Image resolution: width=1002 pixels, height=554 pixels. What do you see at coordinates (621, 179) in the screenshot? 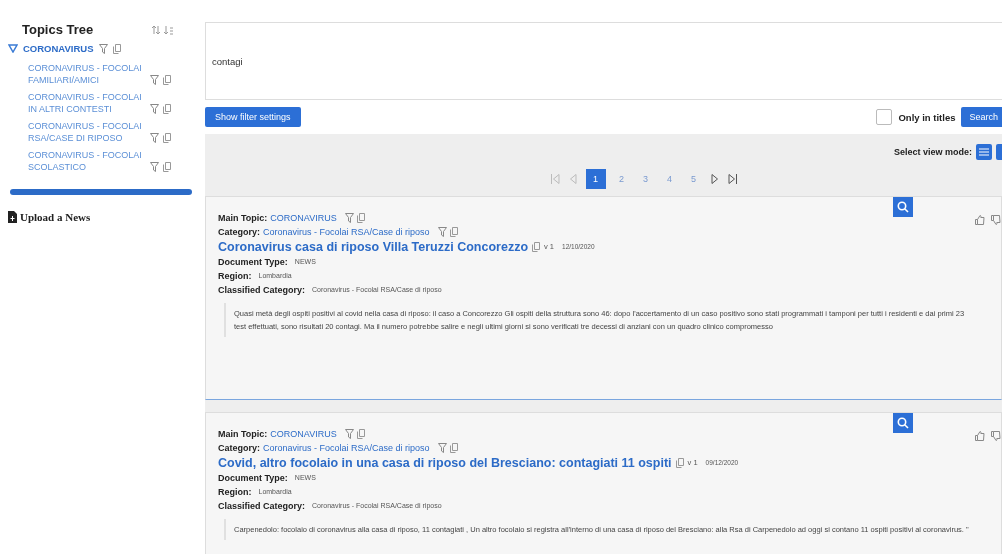
I see `page-button: 2` at bounding box center [621, 179].